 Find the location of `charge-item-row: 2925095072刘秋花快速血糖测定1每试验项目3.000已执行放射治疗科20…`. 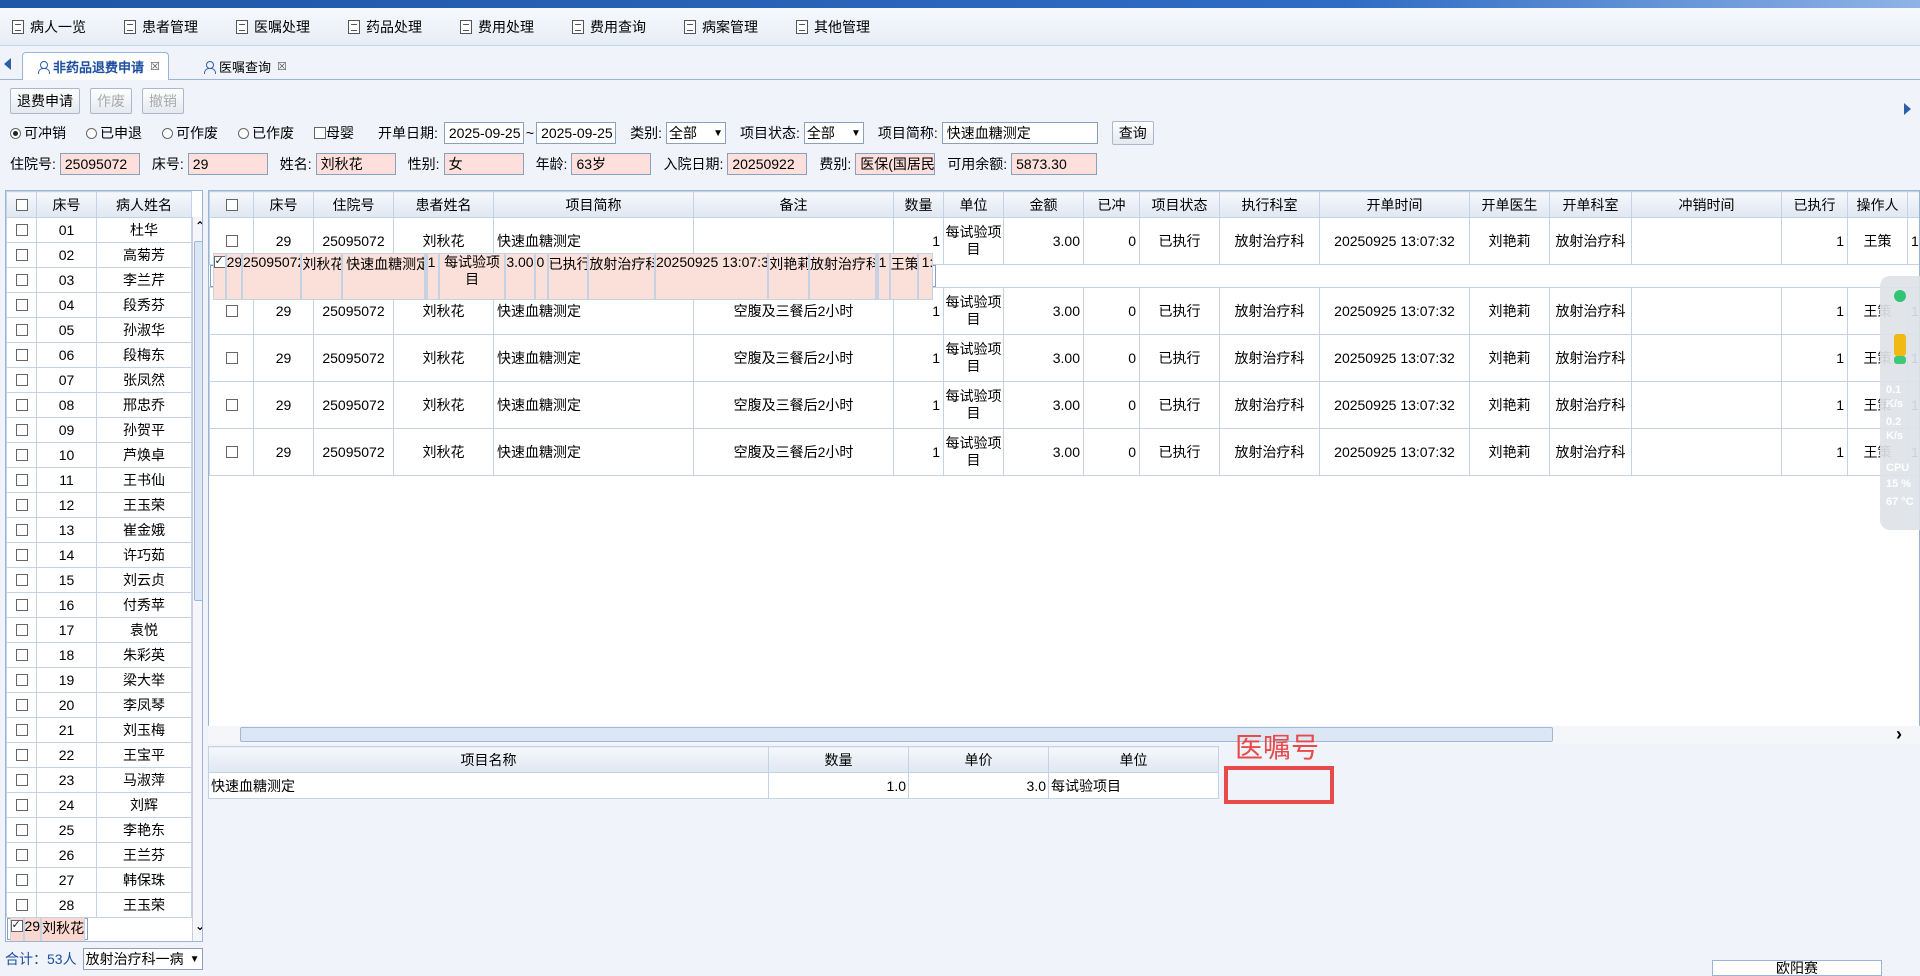

charge-item-row: 2925095072刘秋花快速血糖测定1每试验项目3.000已执行放射治疗科20… is located at coordinates (573, 276).